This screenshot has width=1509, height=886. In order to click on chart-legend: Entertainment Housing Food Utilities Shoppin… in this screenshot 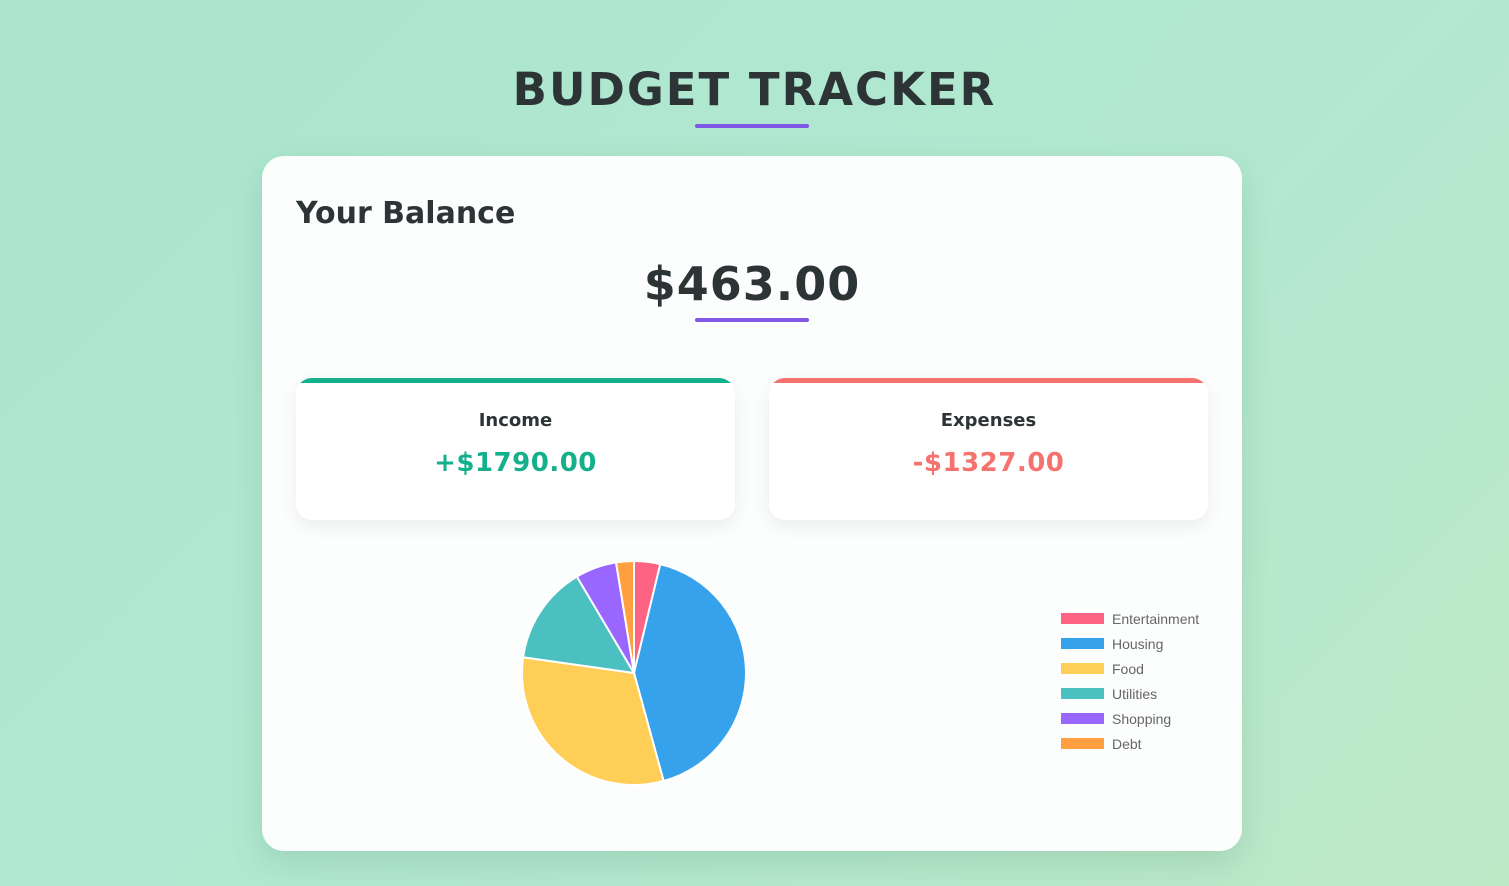, I will do `click(1136, 681)`.